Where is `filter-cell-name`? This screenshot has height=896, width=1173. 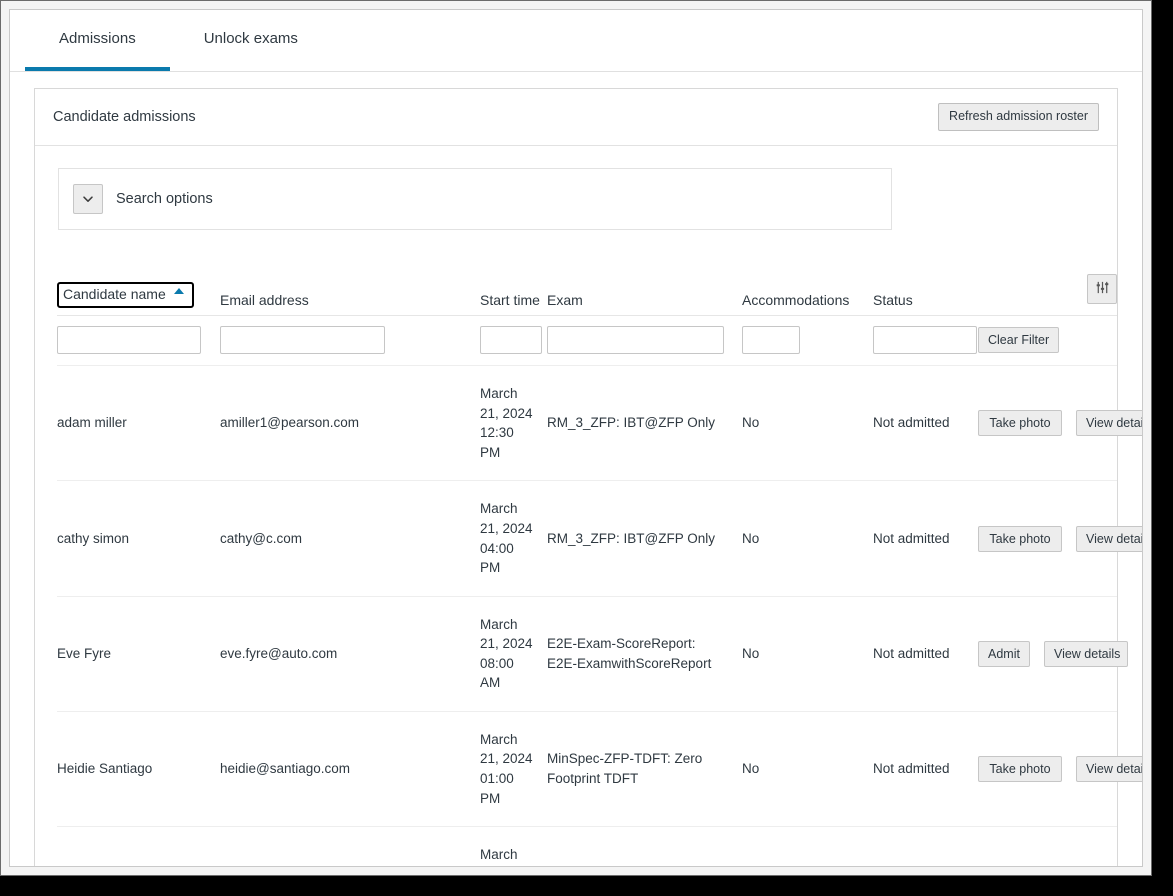 filter-cell-name is located at coordinates (138, 341).